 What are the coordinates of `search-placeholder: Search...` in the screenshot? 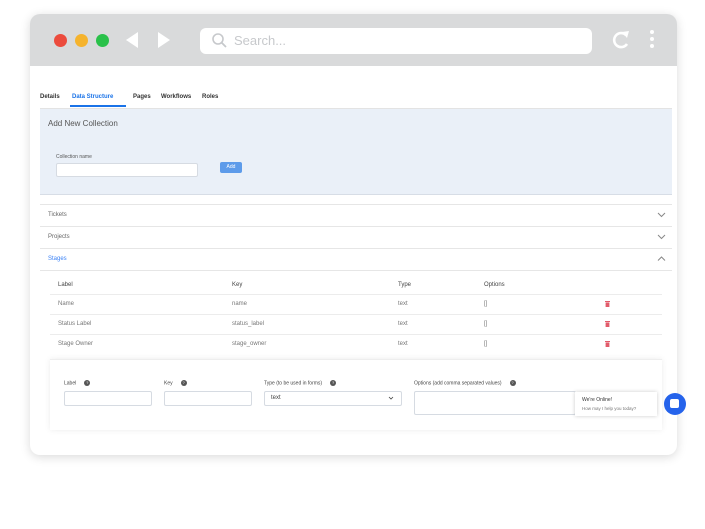 It's located at (260, 40).